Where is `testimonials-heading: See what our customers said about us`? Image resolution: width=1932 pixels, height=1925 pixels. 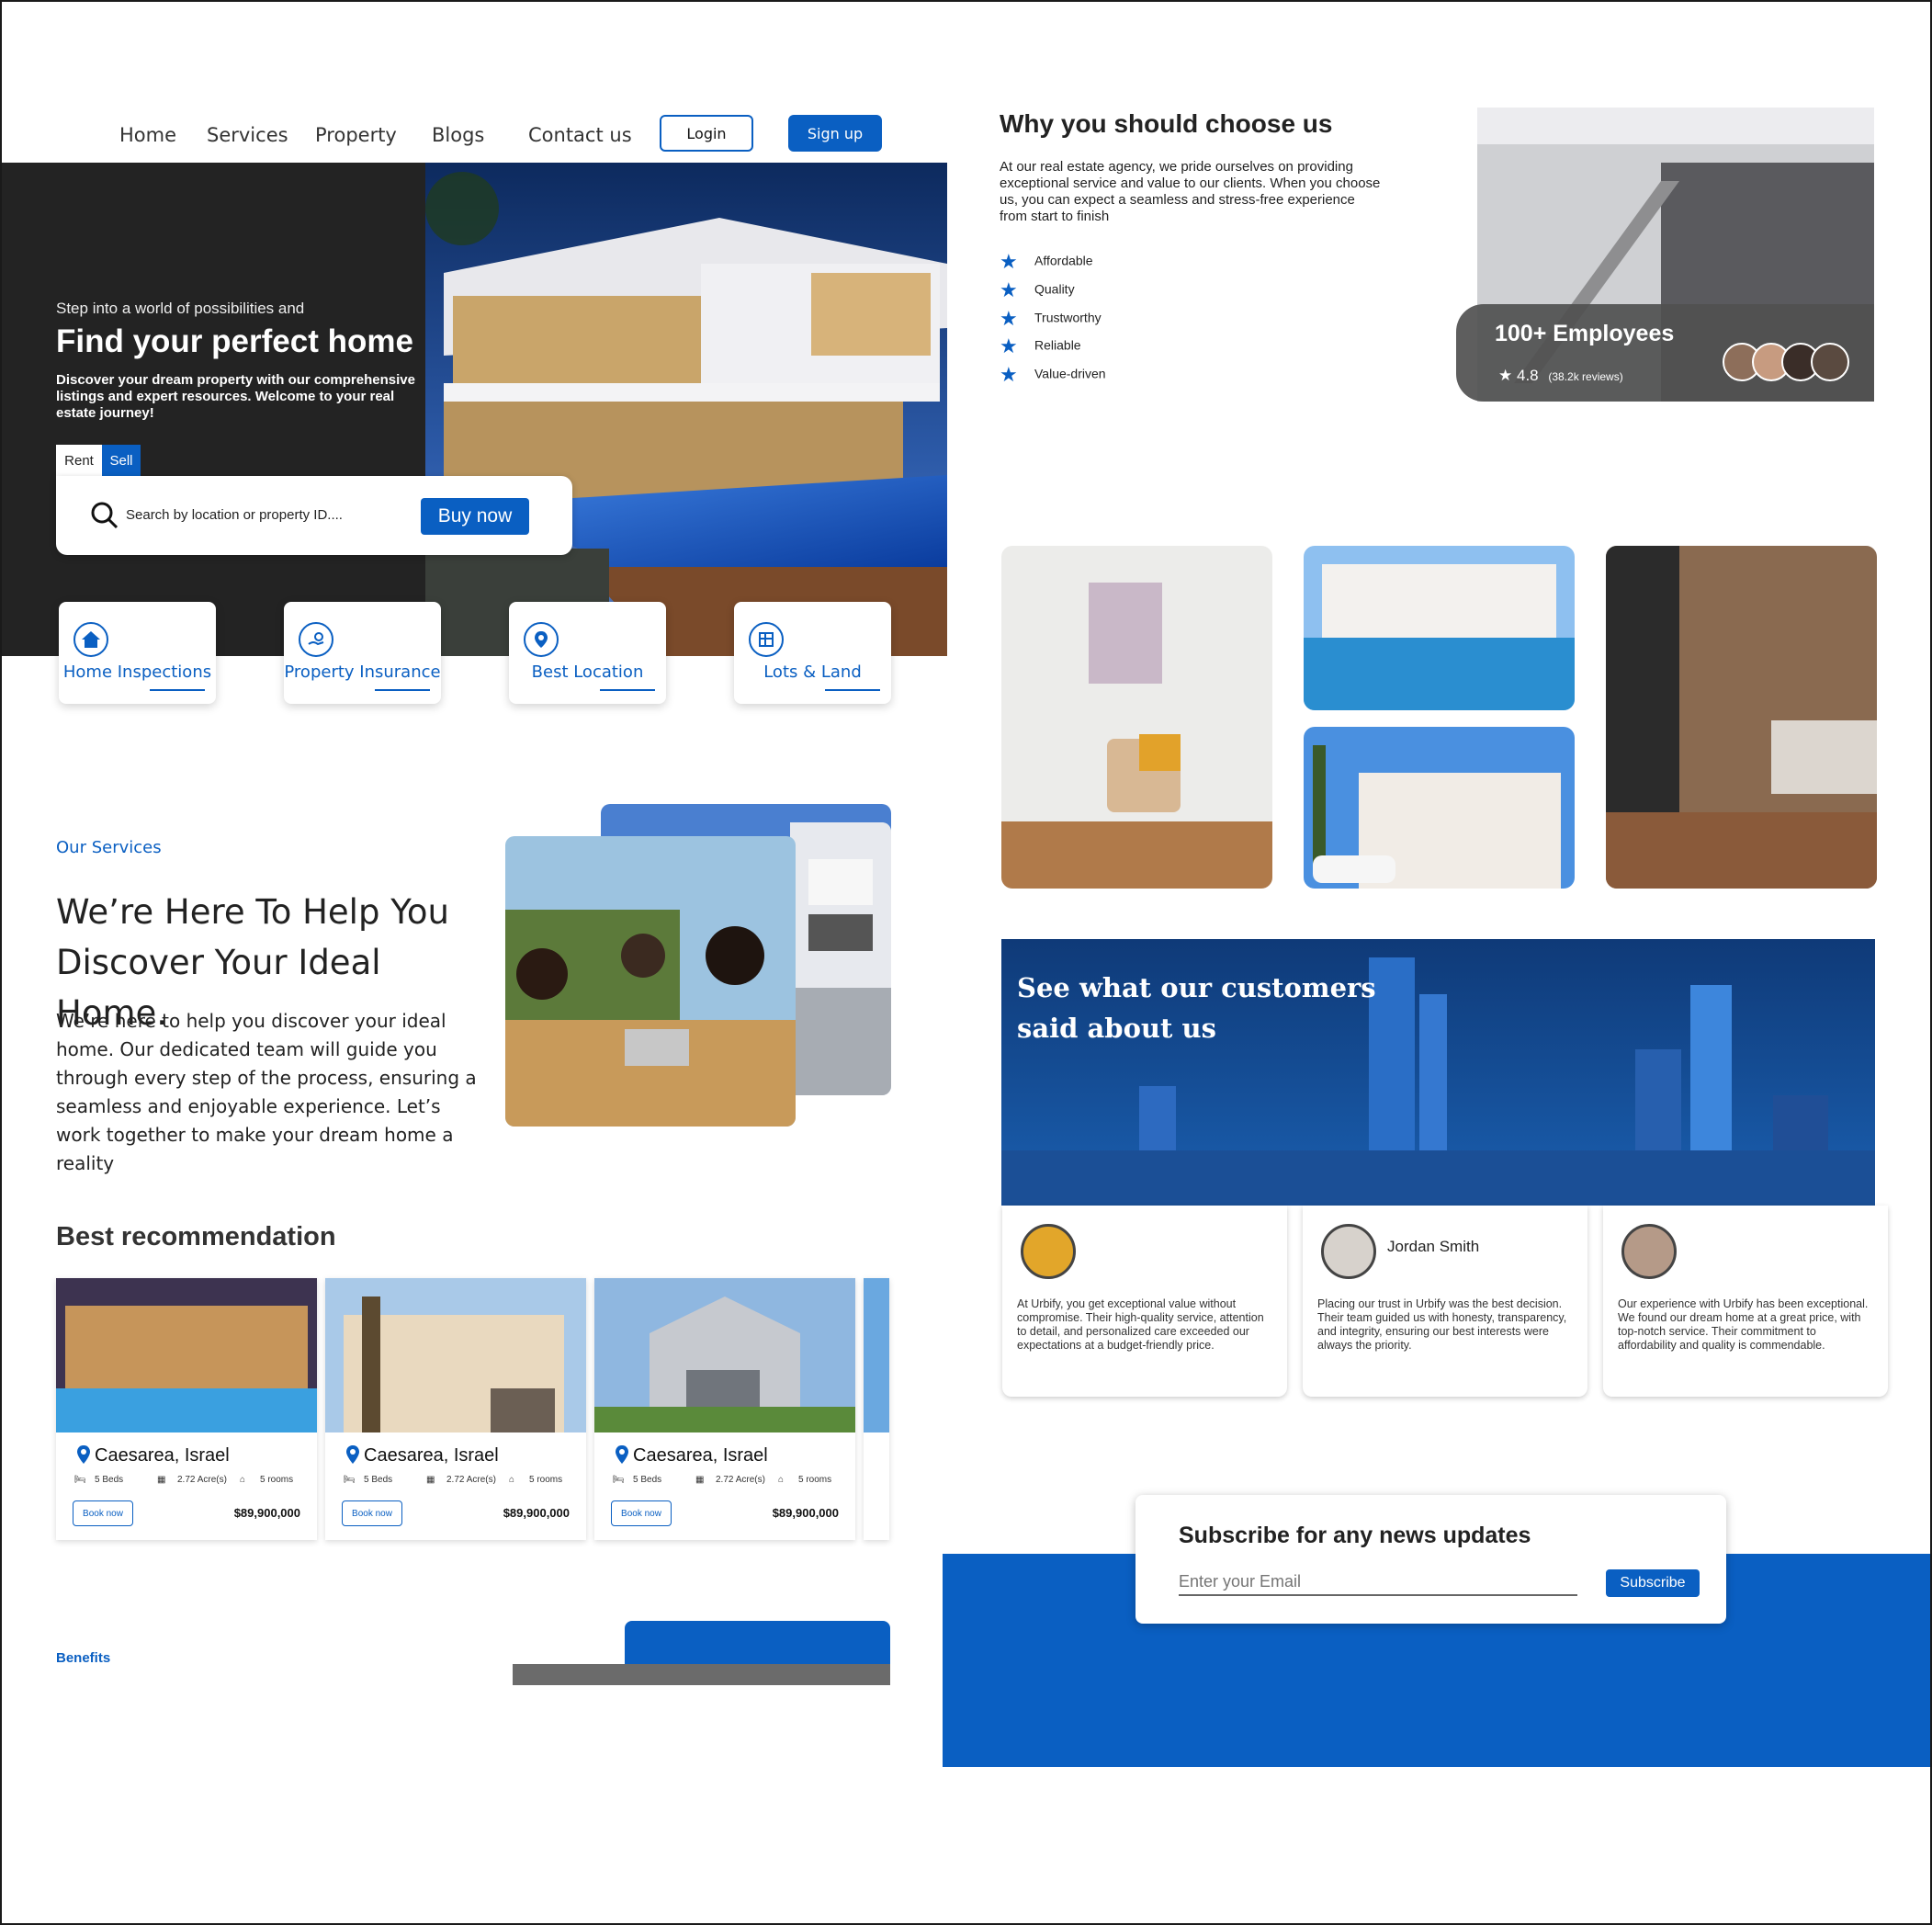
testimonials-heading: See what our customers said about us is located at coordinates (1196, 1008).